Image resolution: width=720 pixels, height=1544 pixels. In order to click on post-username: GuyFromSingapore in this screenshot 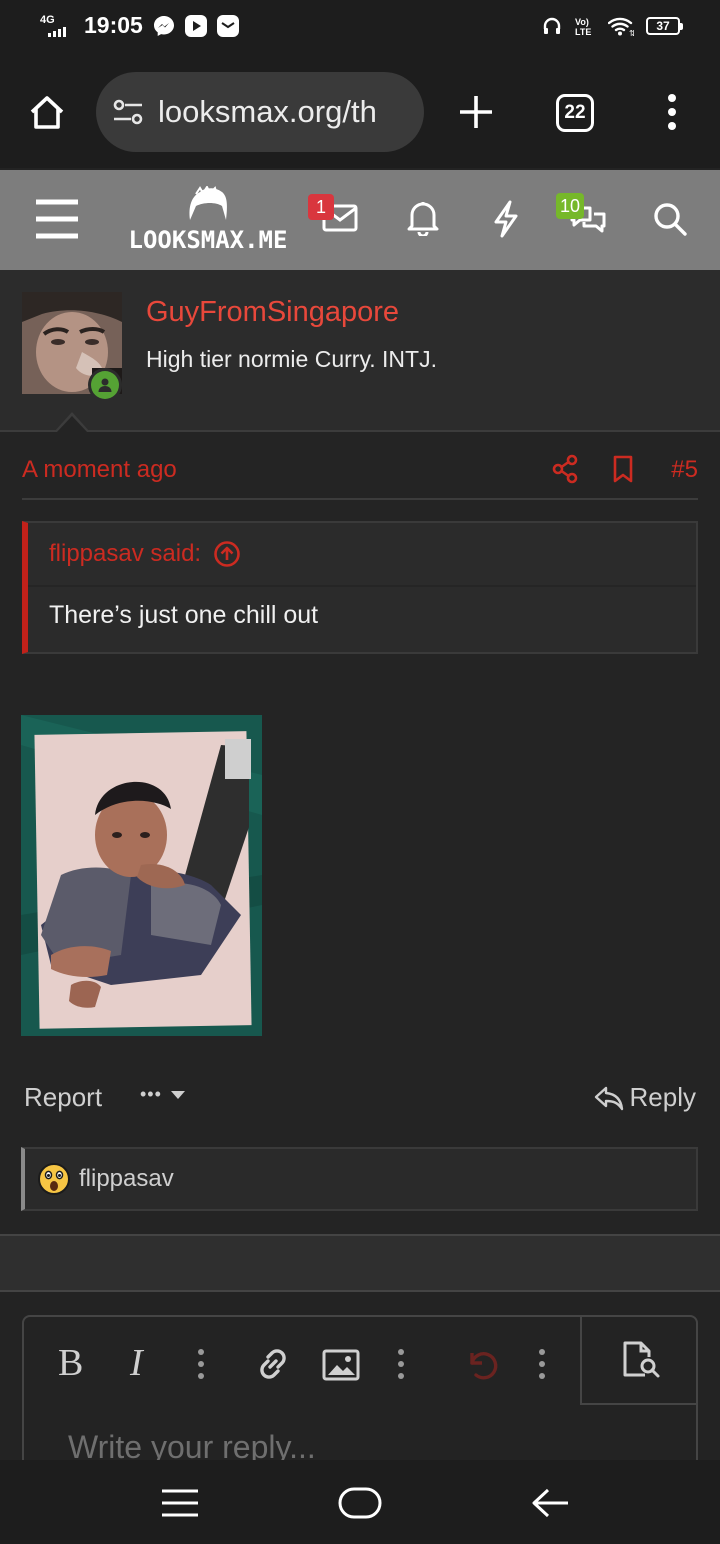, I will do `click(272, 312)`.